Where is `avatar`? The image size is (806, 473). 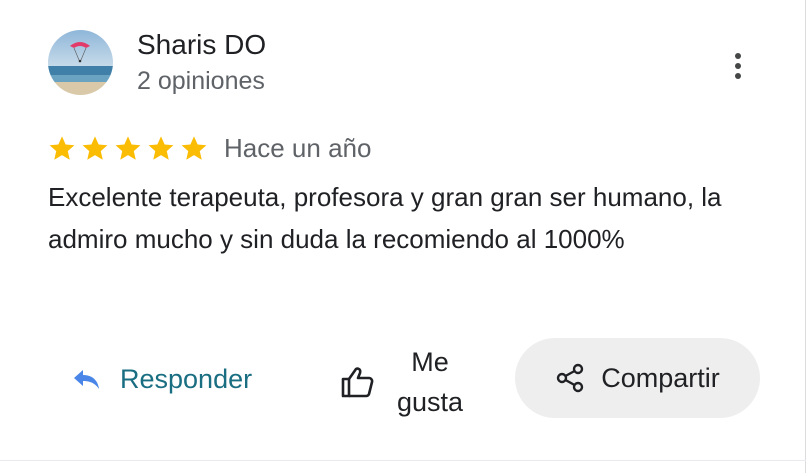 avatar is located at coordinates (80, 62).